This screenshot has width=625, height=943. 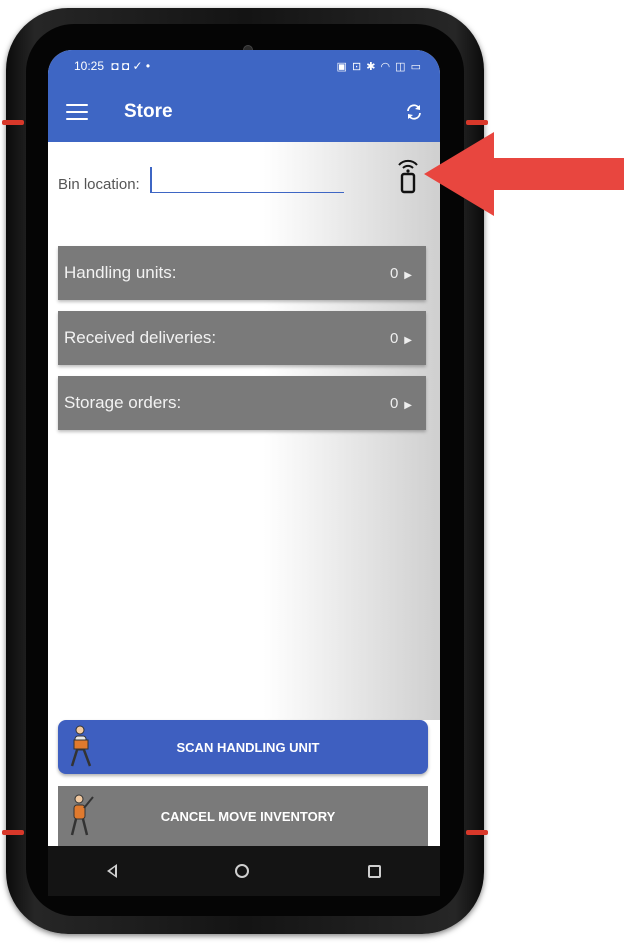 I want to click on worker-carrying-box-icon, so click(x=81, y=746).